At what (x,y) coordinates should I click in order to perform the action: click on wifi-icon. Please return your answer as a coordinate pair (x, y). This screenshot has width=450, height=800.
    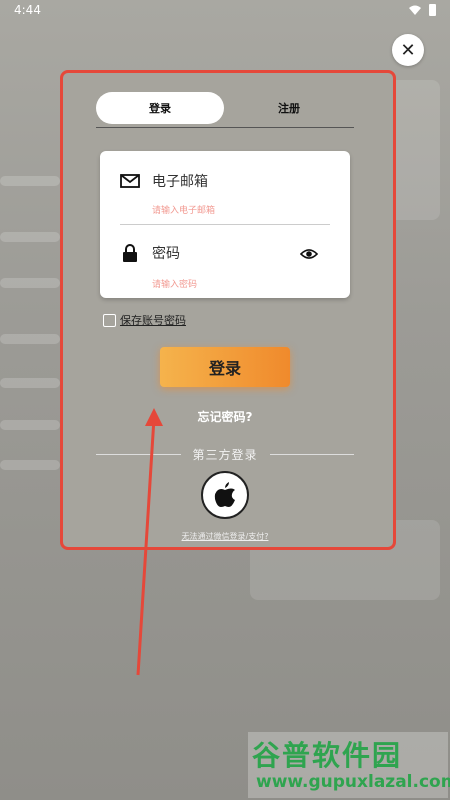
    Looking at the image, I should click on (415, 10).